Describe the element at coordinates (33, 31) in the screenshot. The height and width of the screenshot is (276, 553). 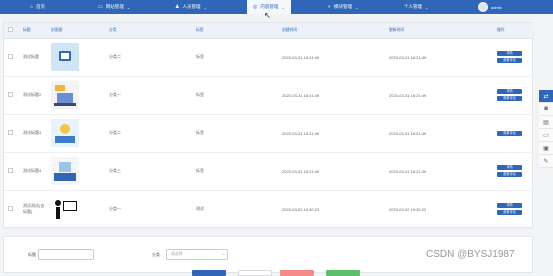
I see `column-header-title: 标题` at that location.